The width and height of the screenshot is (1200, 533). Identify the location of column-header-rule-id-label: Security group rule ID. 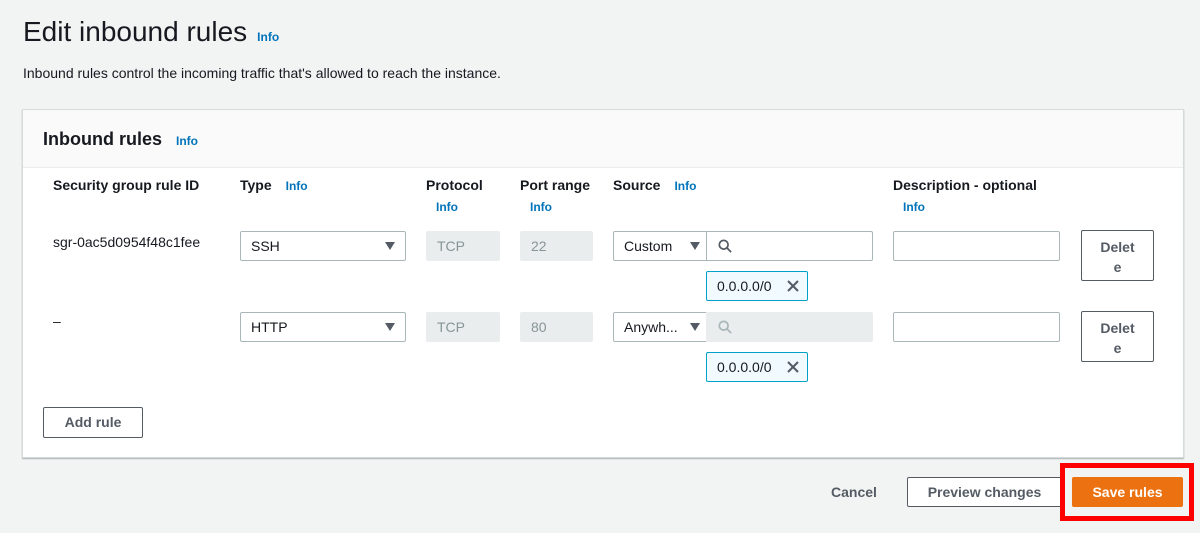
(126, 185).